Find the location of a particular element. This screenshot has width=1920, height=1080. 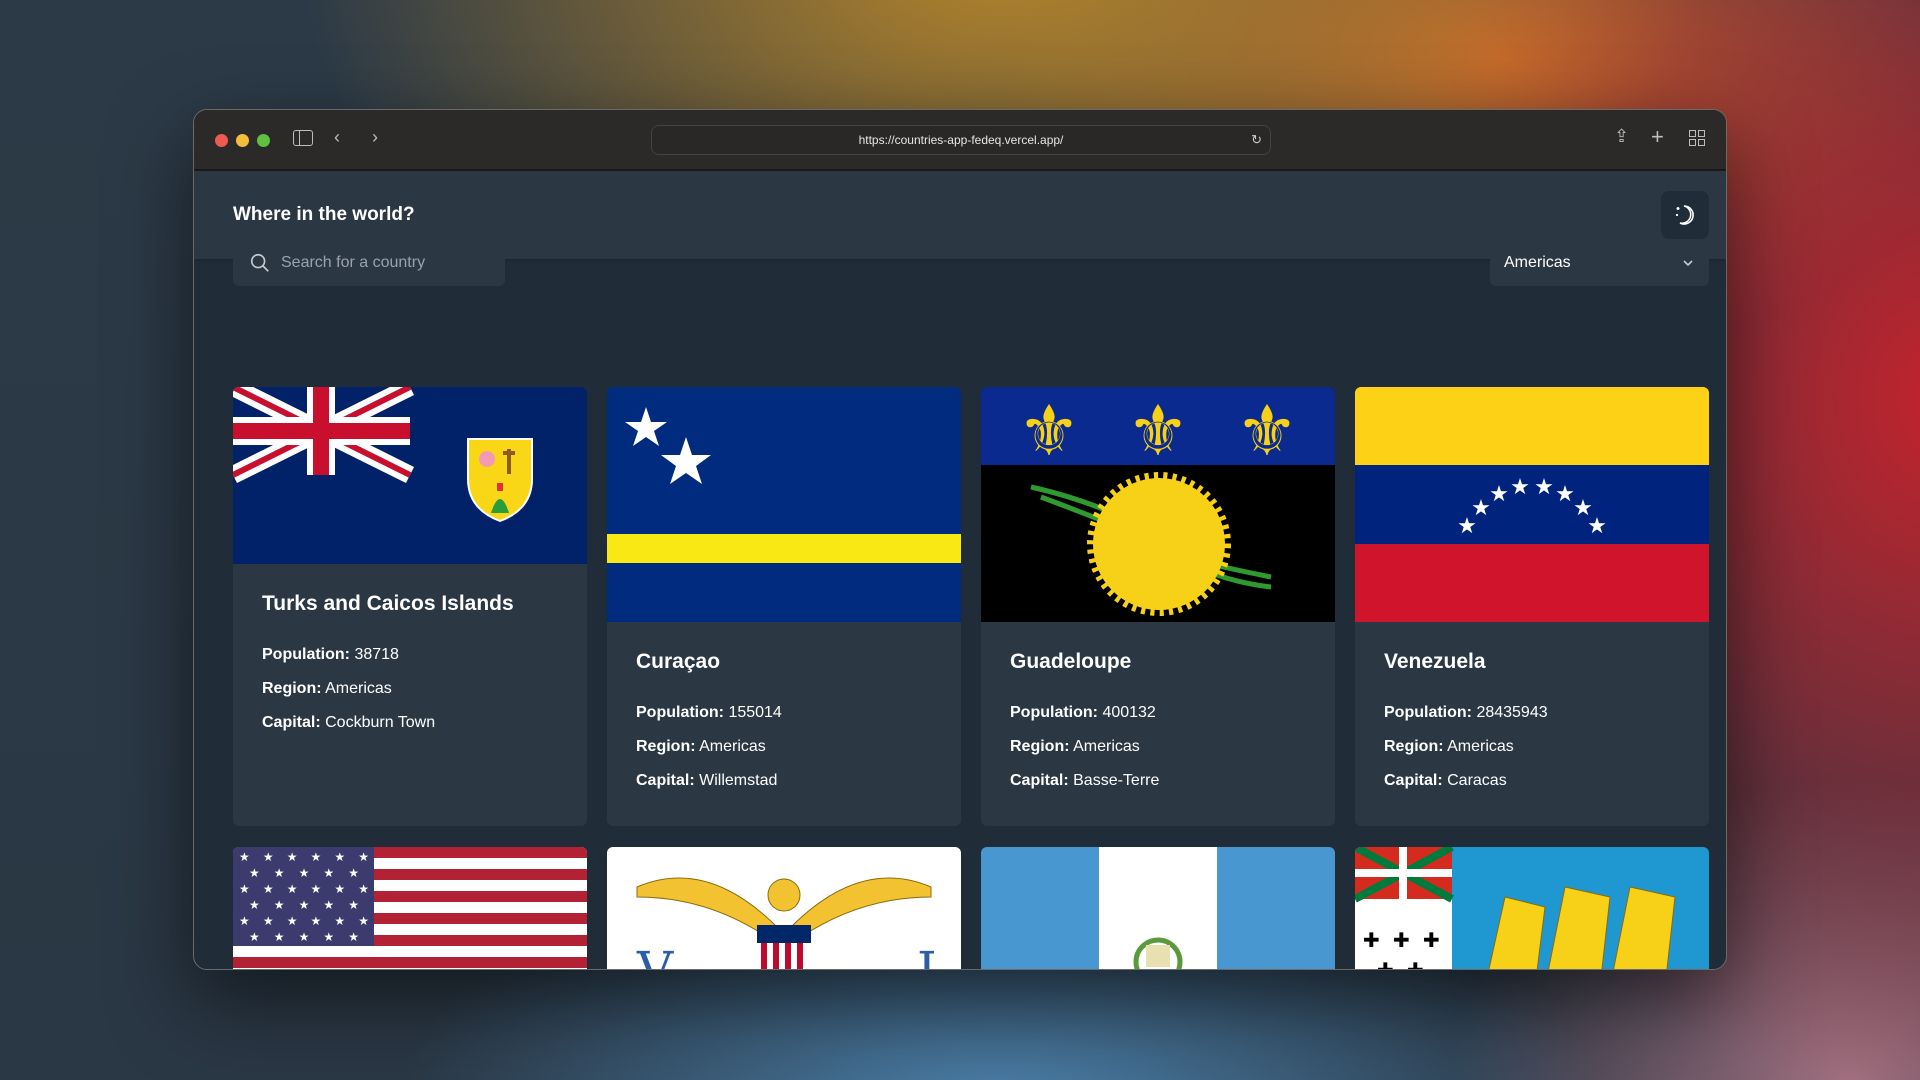

search-input: Search for a country is located at coordinates (369, 262).